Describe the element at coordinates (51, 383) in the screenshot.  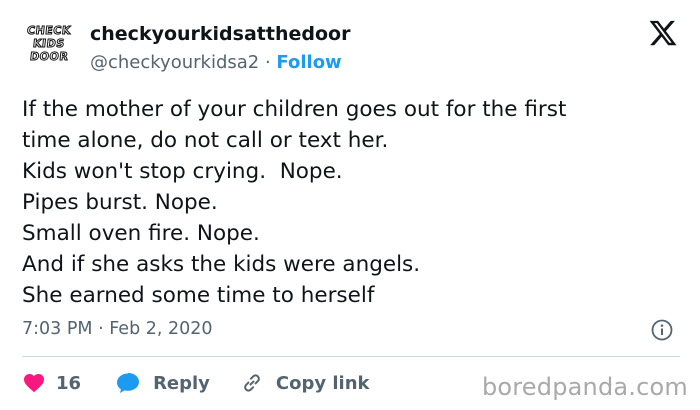
I see `like-button: 16` at that location.